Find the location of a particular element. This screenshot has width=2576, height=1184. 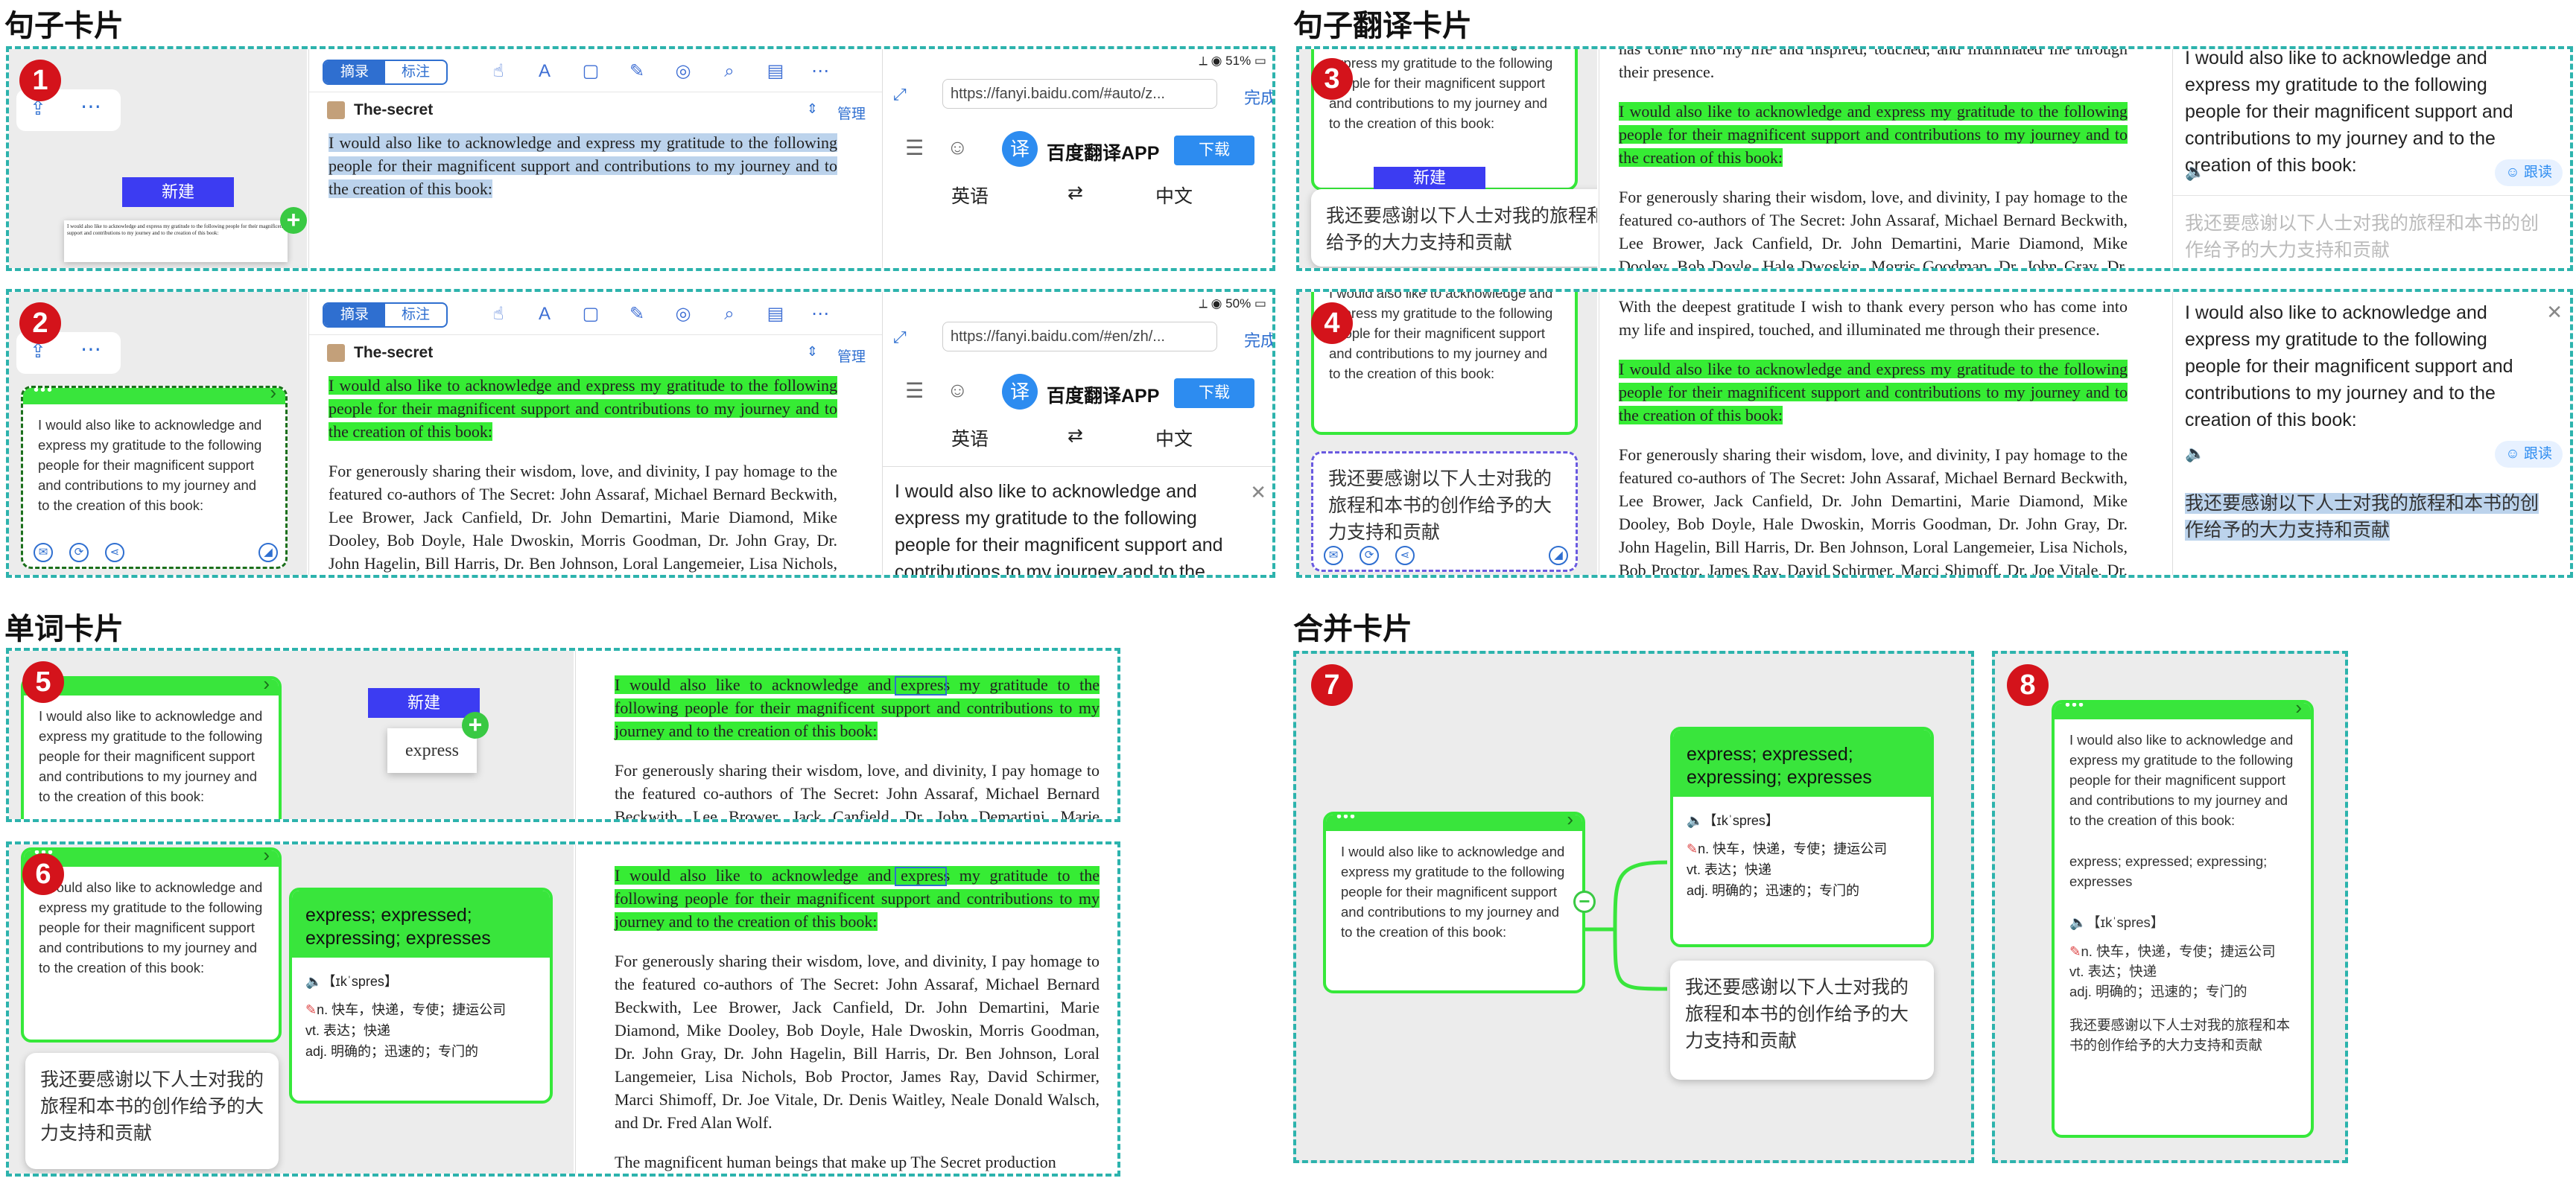

selected-translation: 我还要感谢以下人士对我的旅程和本书的创作给予的大力支持和贡献 is located at coordinates (2362, 517).